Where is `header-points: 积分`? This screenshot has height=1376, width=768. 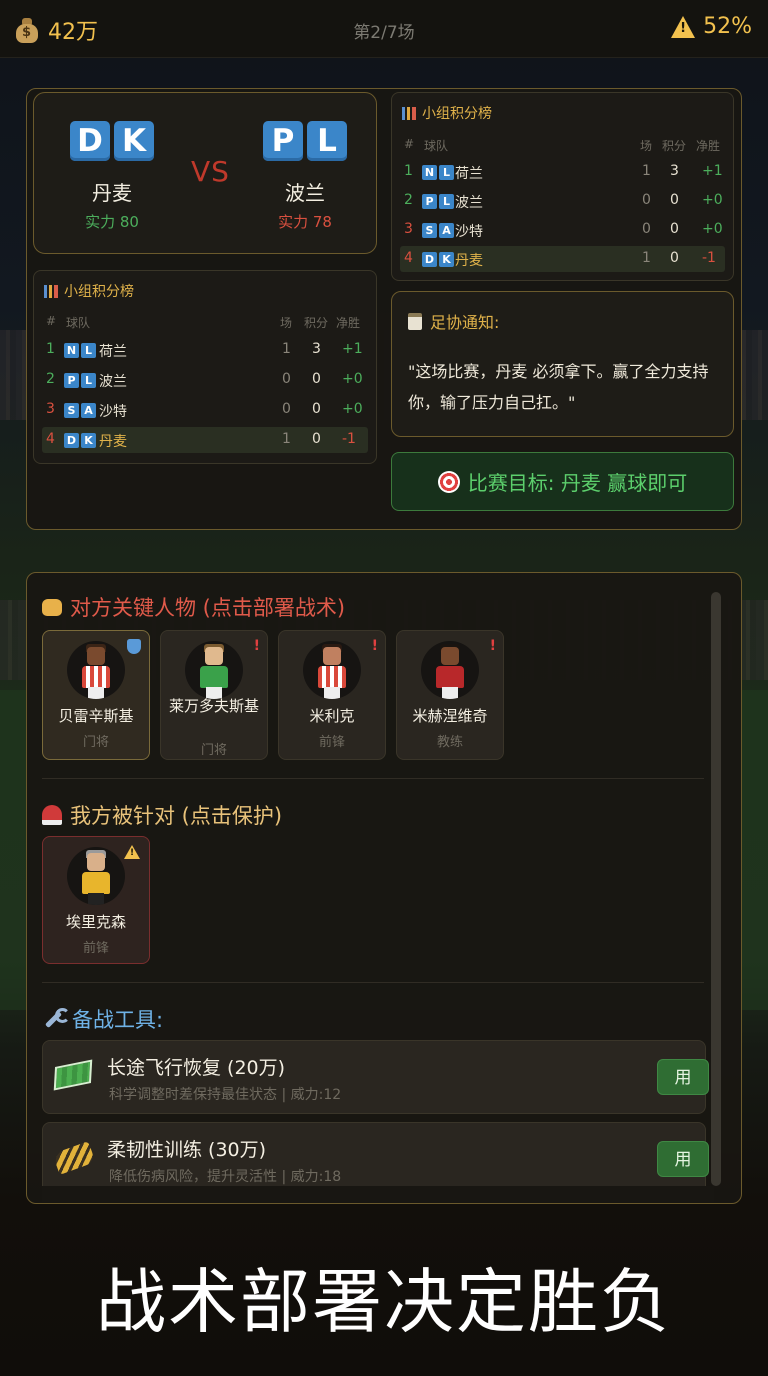
header-points: 积分 is located at coordinates (674, 146).